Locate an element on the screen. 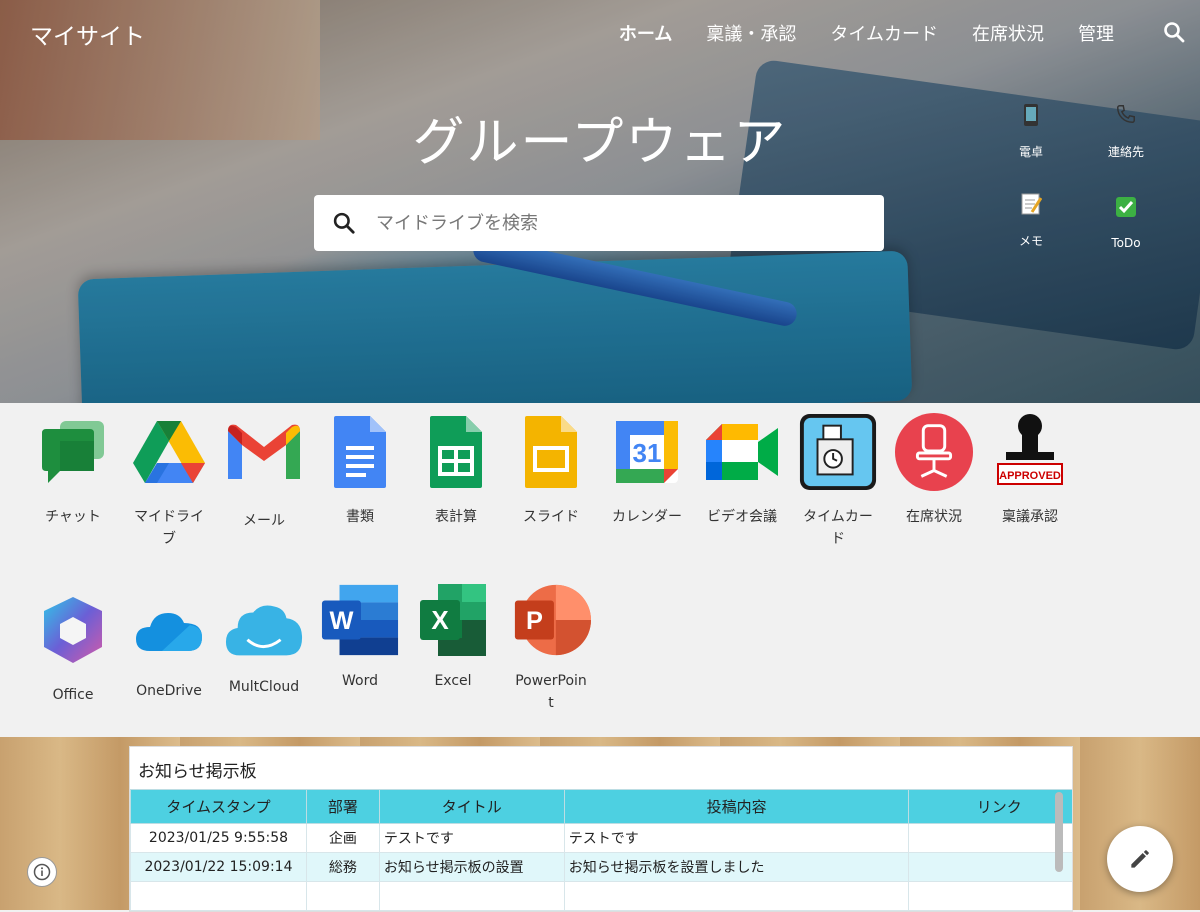 This screenshot has width=1200, height=912. column-header: 投稿内容 is located at coordinates (736, 807).